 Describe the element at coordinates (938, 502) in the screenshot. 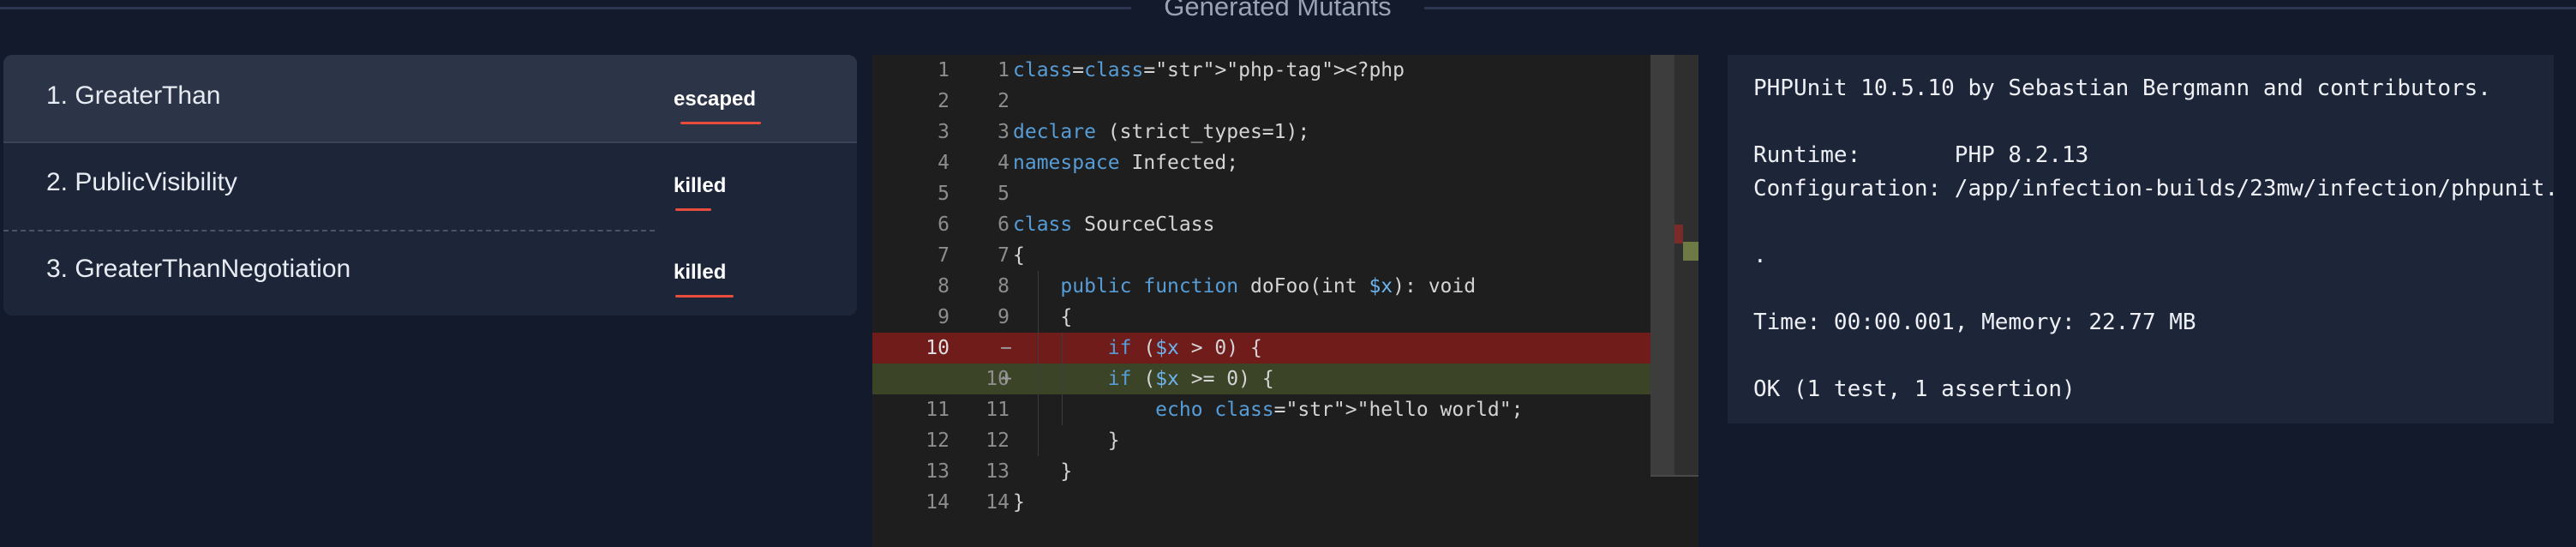

I see `old-line-number: 14` at that location.